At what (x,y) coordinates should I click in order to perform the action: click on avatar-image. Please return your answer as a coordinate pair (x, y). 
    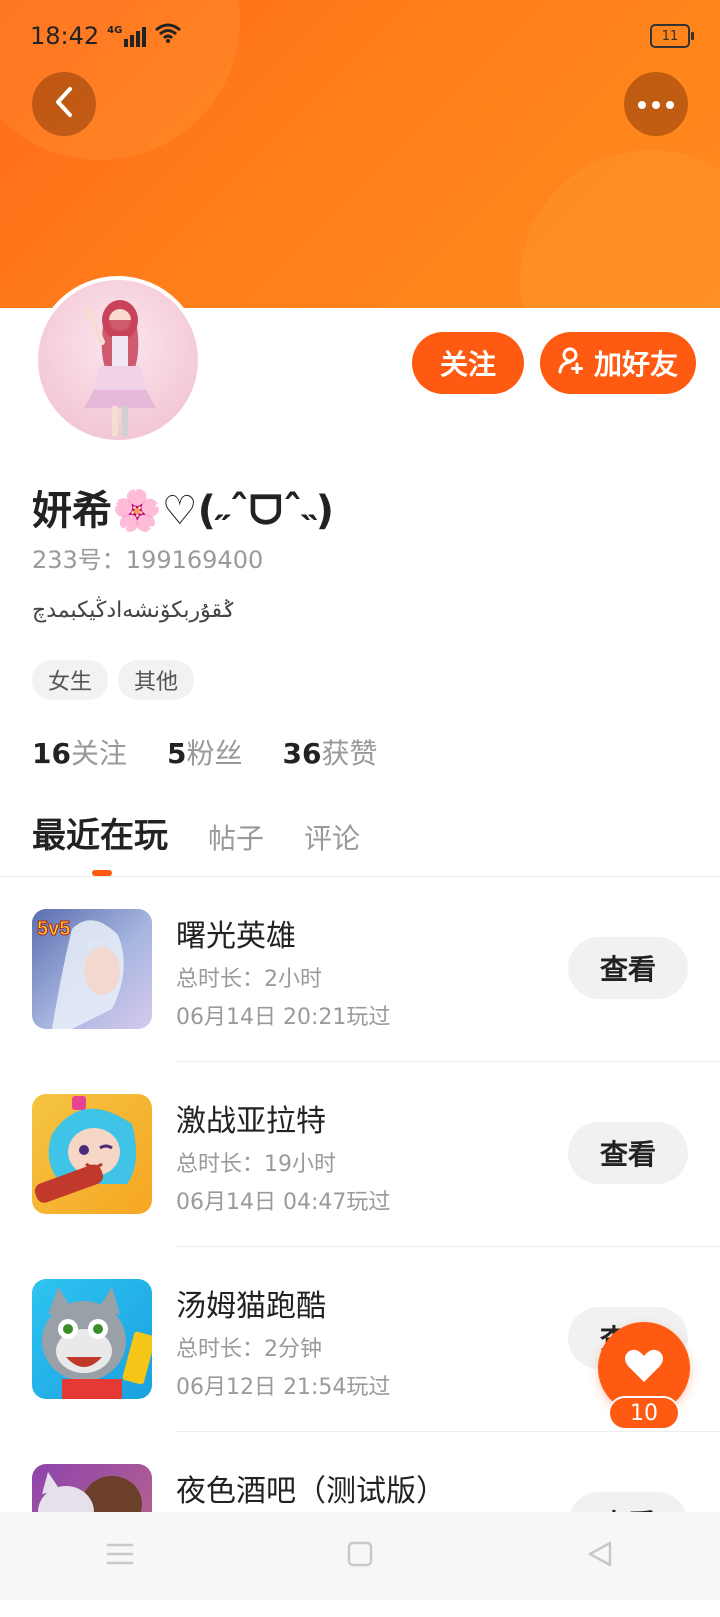
    Looking at the image, I should click on (118, 360).